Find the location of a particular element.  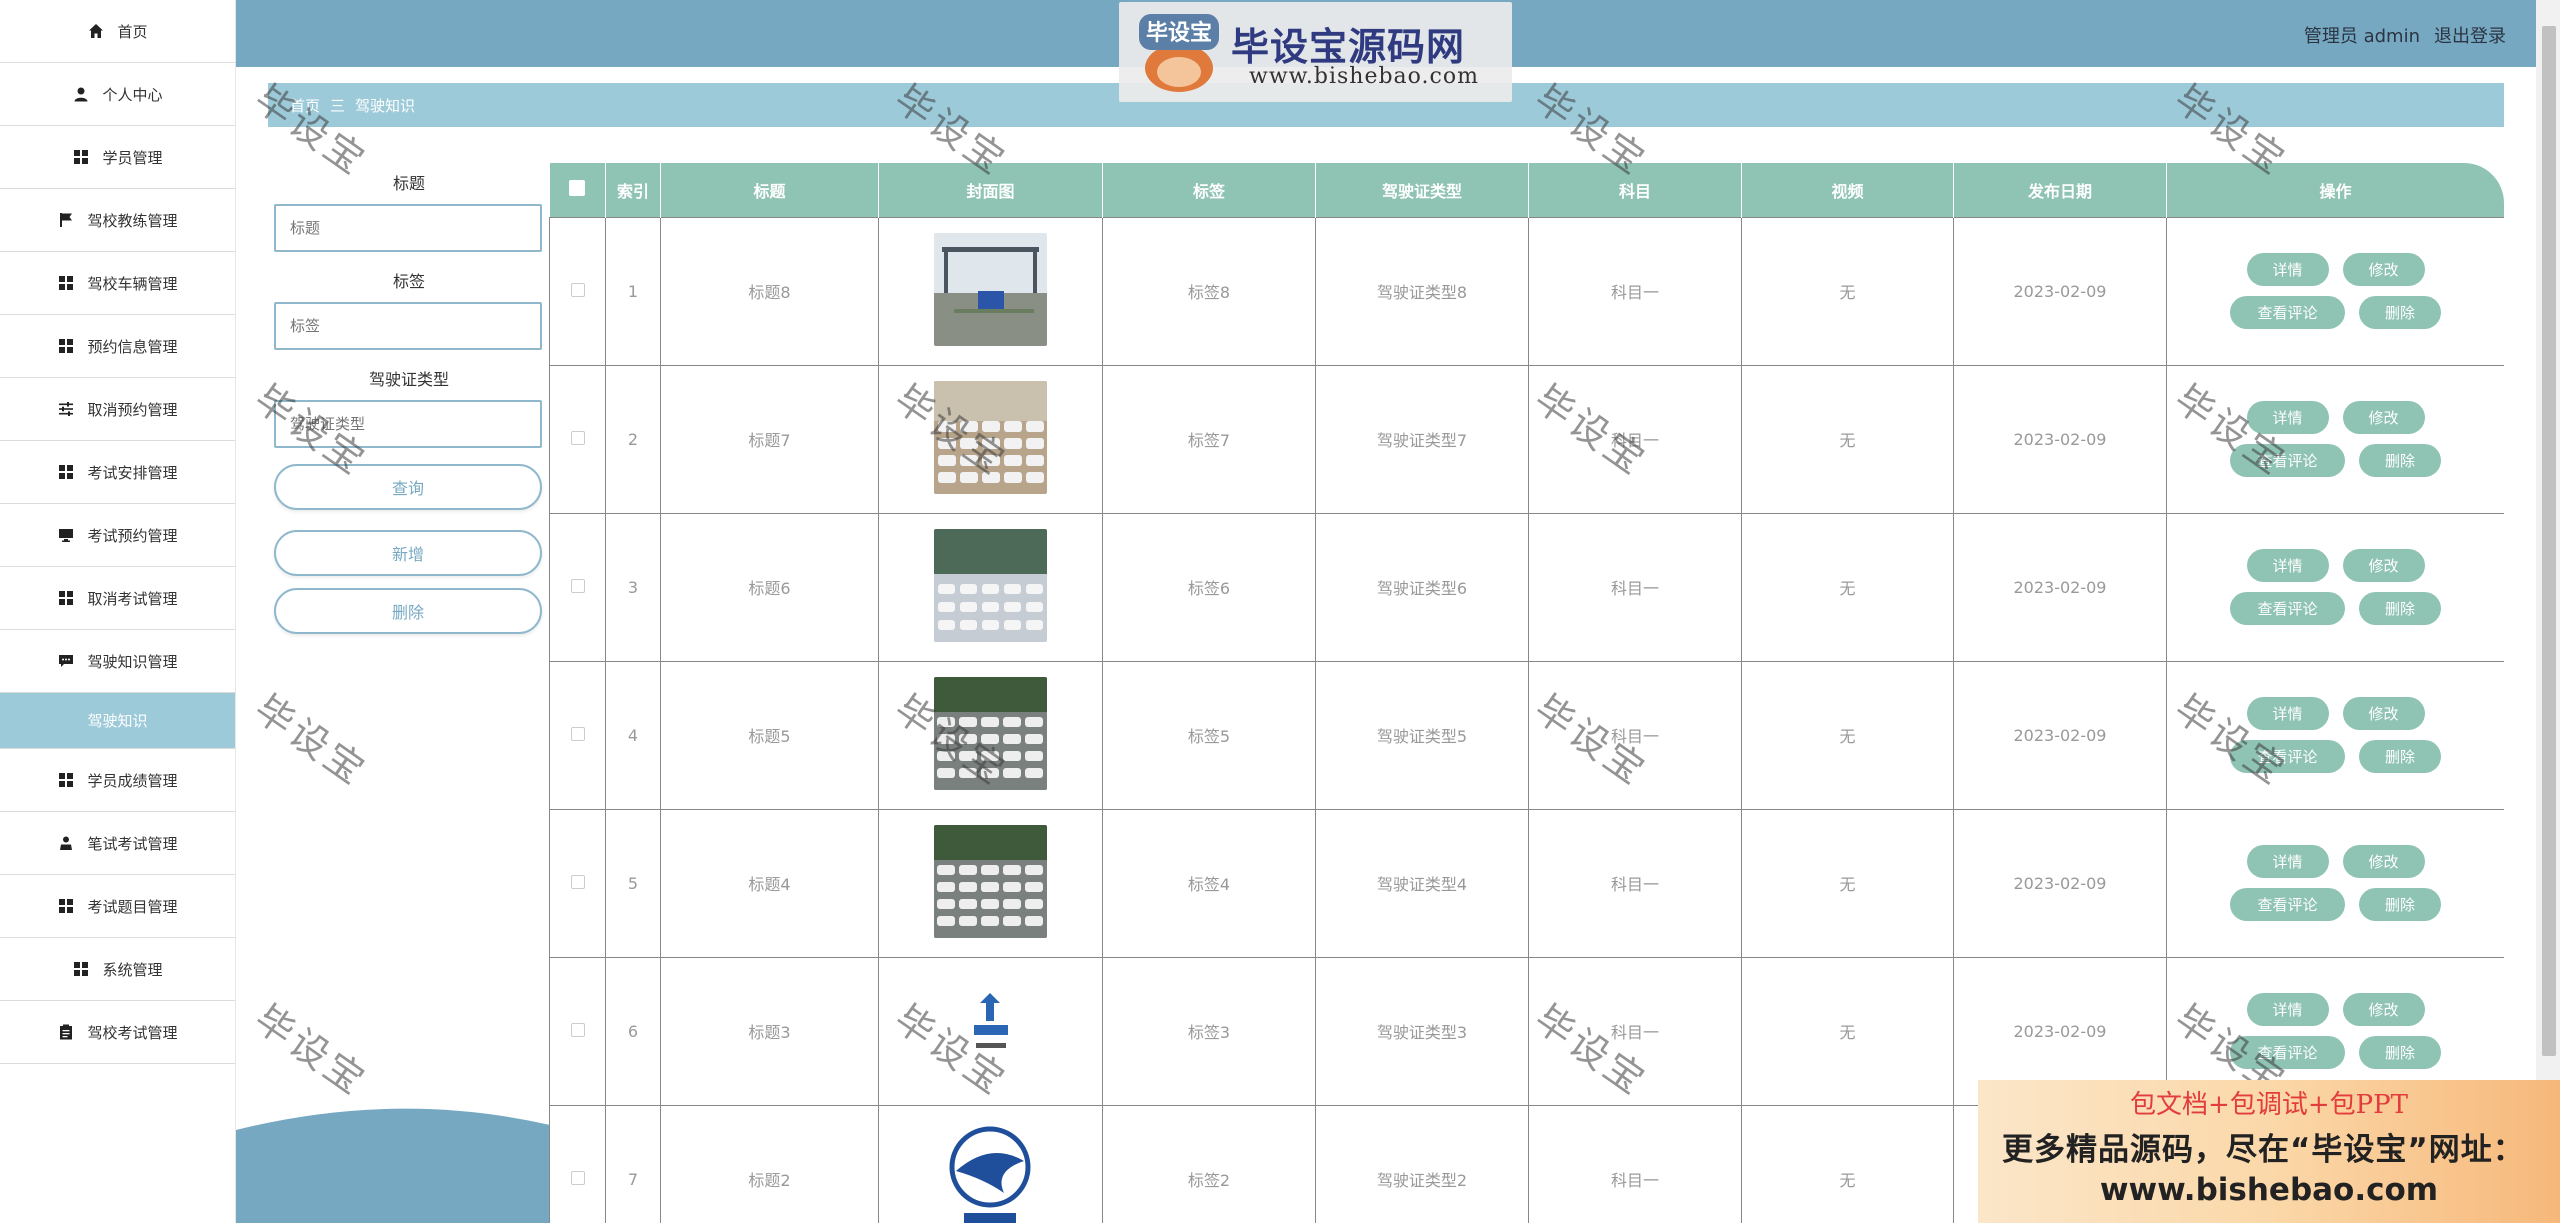

sidebar-item-cancel-exams: 取消考试管理 is located at coordinates (117, 598).